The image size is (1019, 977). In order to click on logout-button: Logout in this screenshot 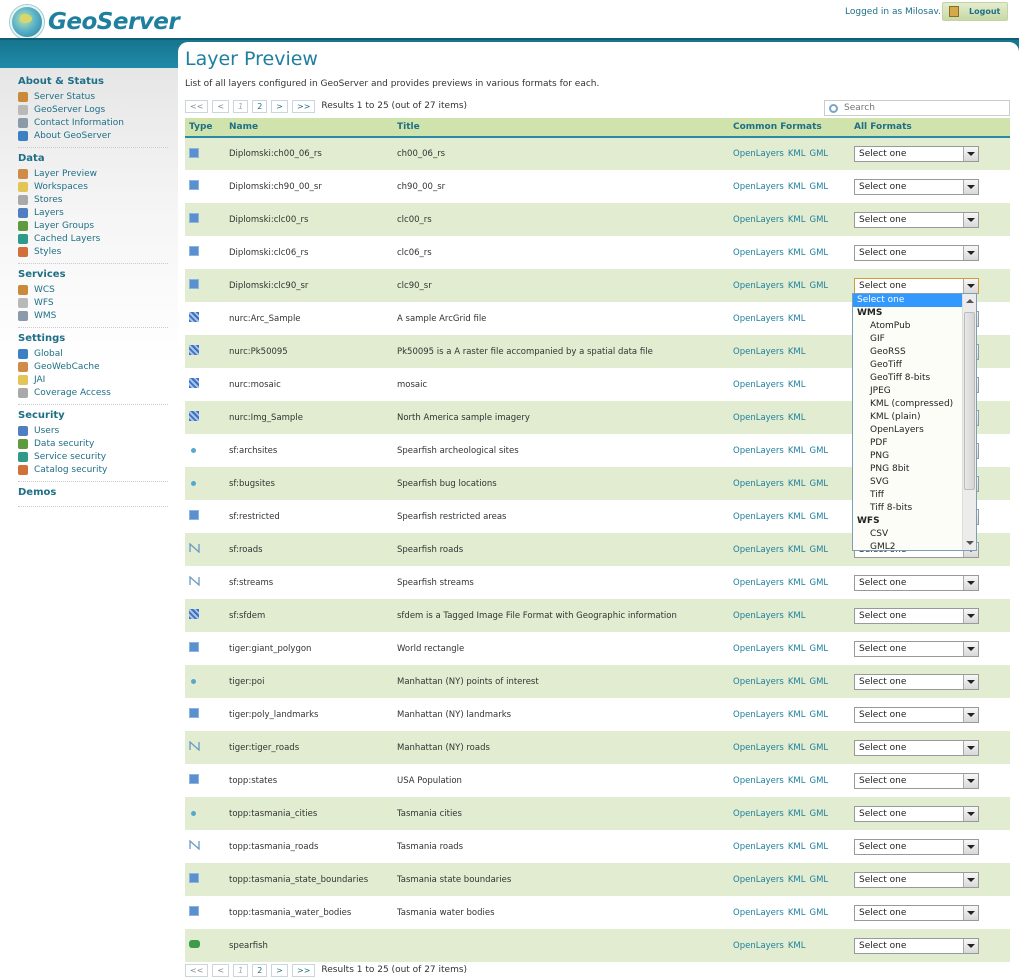, I will do `click(975, 11)`.